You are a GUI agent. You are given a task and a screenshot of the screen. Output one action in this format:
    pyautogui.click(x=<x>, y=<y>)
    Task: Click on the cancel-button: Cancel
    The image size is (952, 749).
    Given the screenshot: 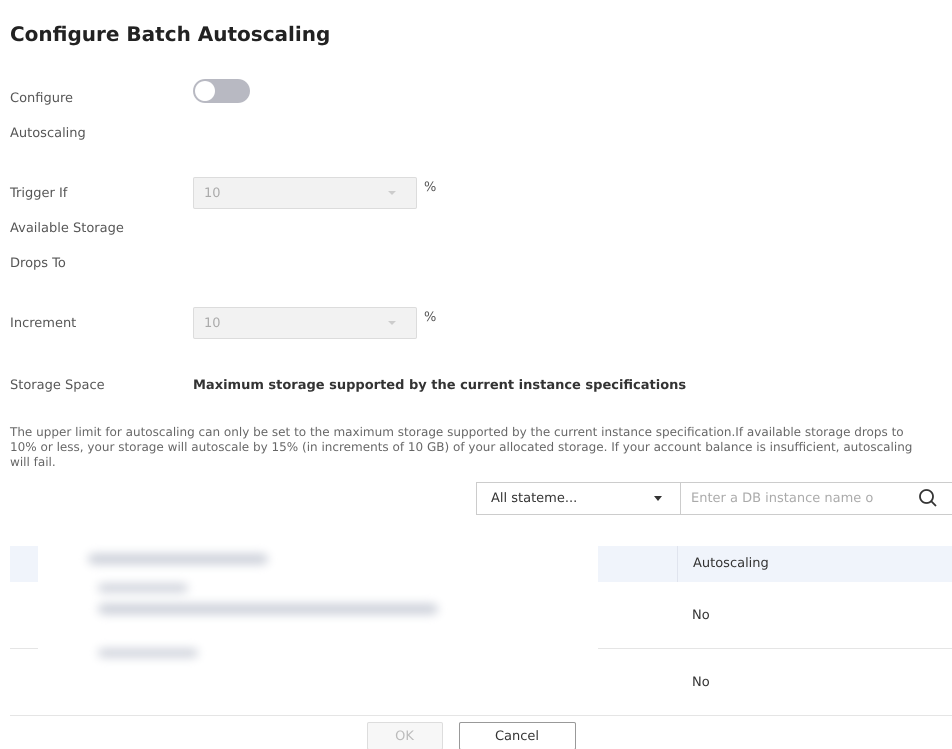 What is the action you would take?
    pyautogui.click(x=517, y=735)
    